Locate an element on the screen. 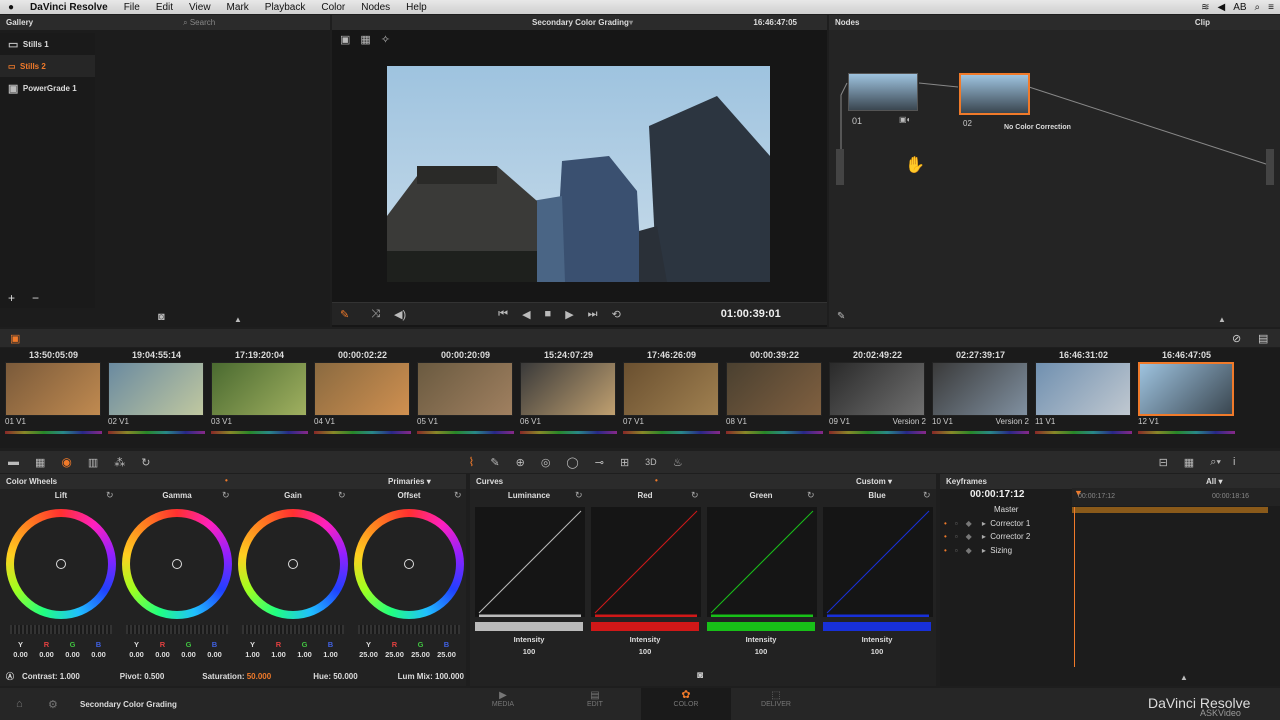 The width and height of the screenshot is (1280, 720). expand-icon: ▸ is located at coordinates (984, 536).